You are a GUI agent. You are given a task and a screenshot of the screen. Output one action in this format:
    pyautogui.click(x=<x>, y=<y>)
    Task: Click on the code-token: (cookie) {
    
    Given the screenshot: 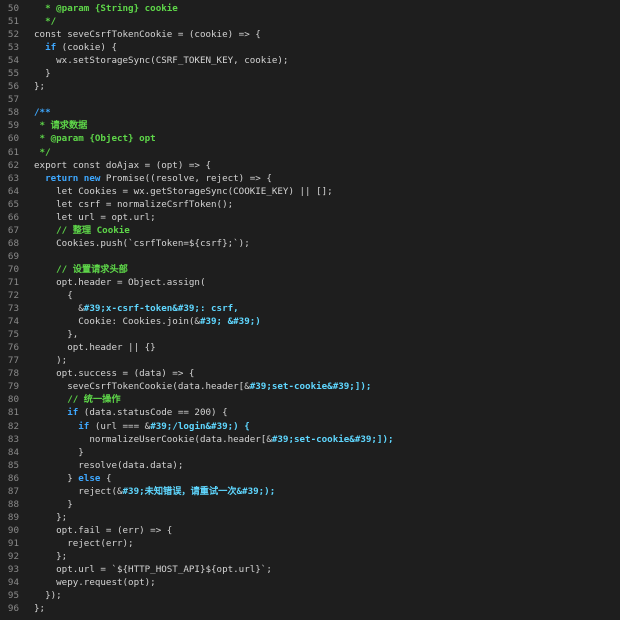 What is the action you would take?
    pyautogui.click(x=86, y=48)
    